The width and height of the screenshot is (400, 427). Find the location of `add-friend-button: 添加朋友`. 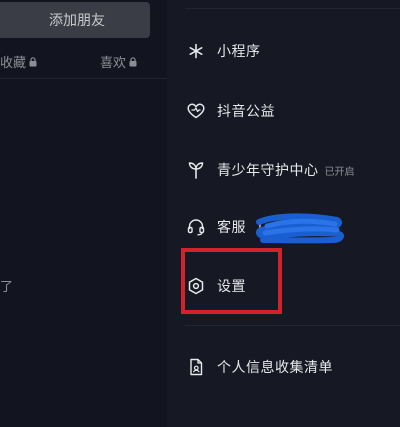

add-friend-button: 添加朋友 is located at coordinates (75, 20).